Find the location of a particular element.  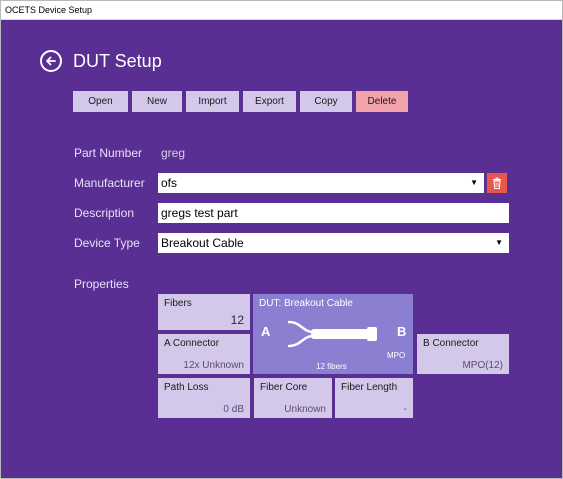

end-b-label: B is located at coordinates (402, 331).